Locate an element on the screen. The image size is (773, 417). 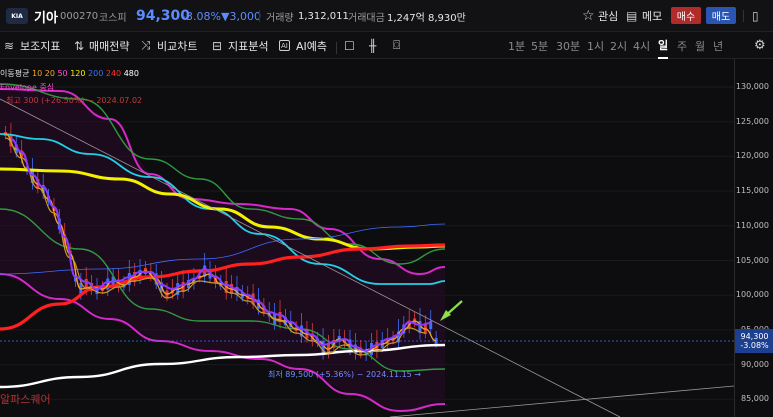
star-icon: ☆ is located at coordinates (588, 16).